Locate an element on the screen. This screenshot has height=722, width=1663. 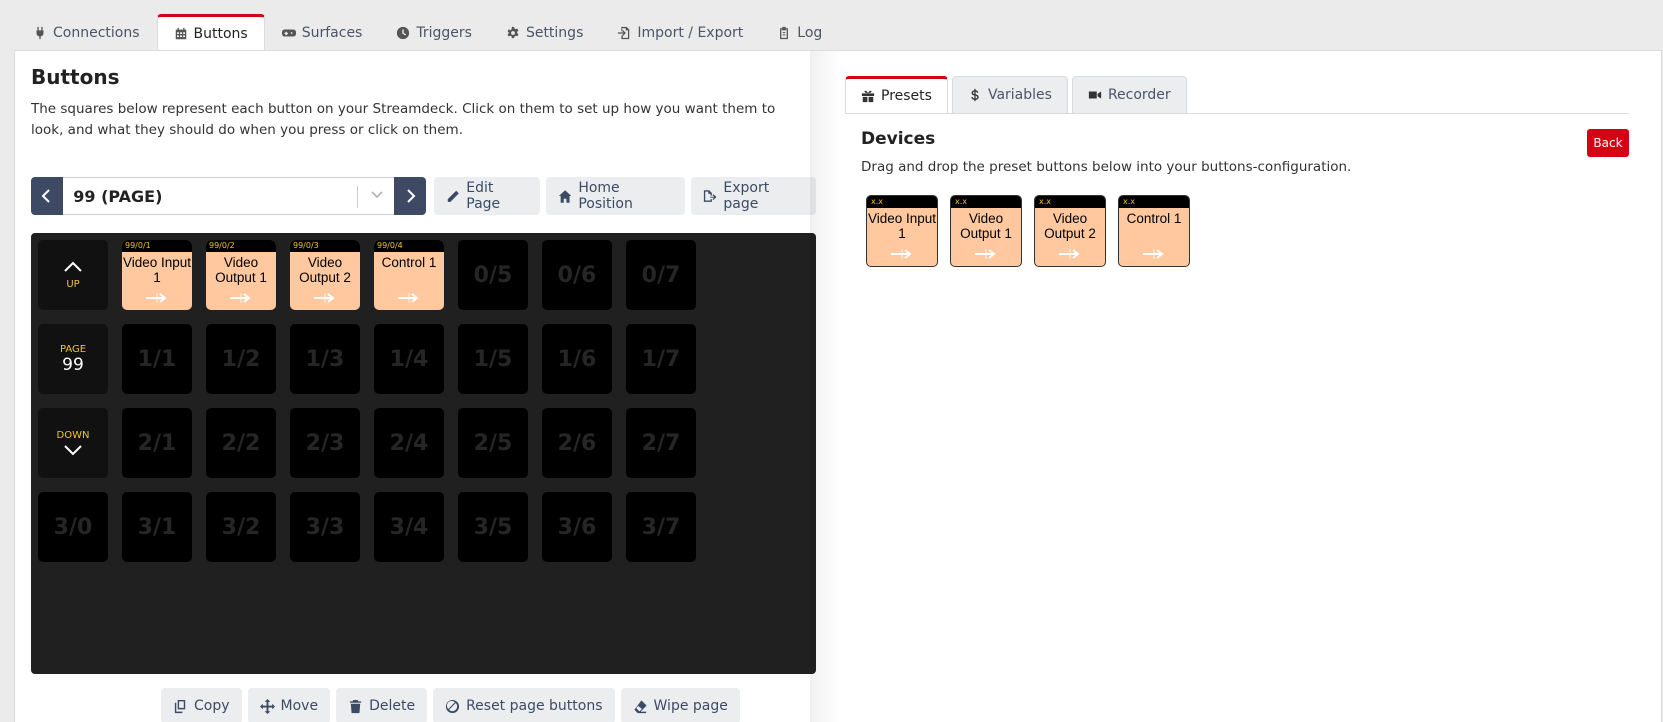
gift-icon is located at coordinates (868, 96).